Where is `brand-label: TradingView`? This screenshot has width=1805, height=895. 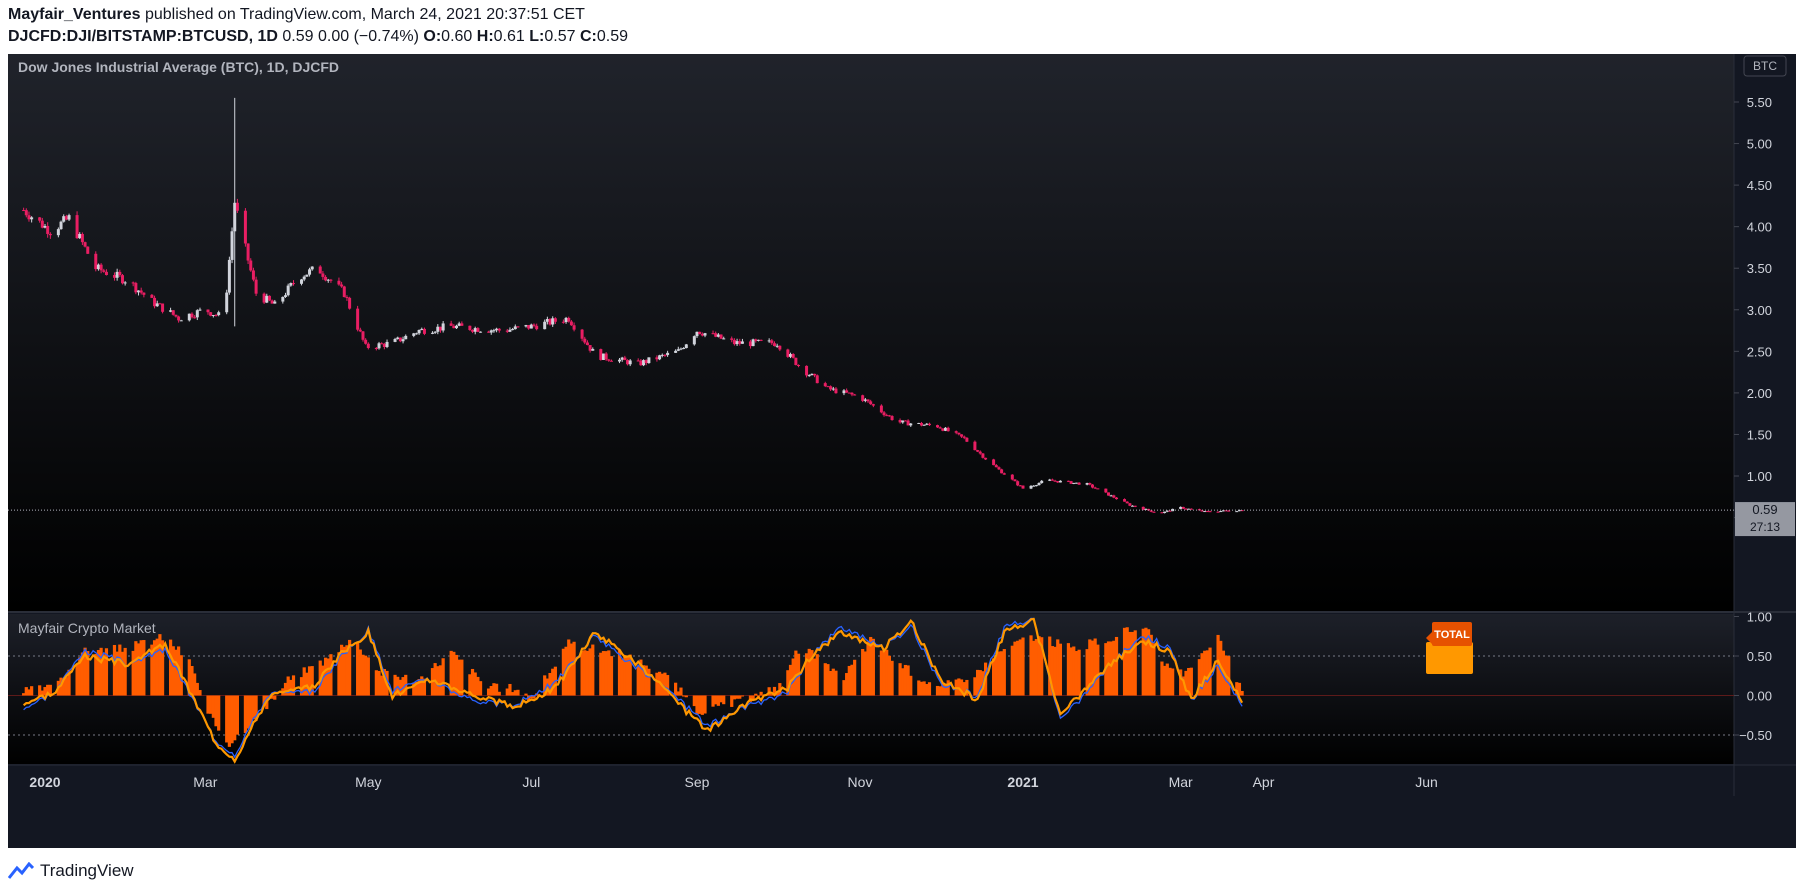
brand-label: TradingView is located at coordinates (87, 871).